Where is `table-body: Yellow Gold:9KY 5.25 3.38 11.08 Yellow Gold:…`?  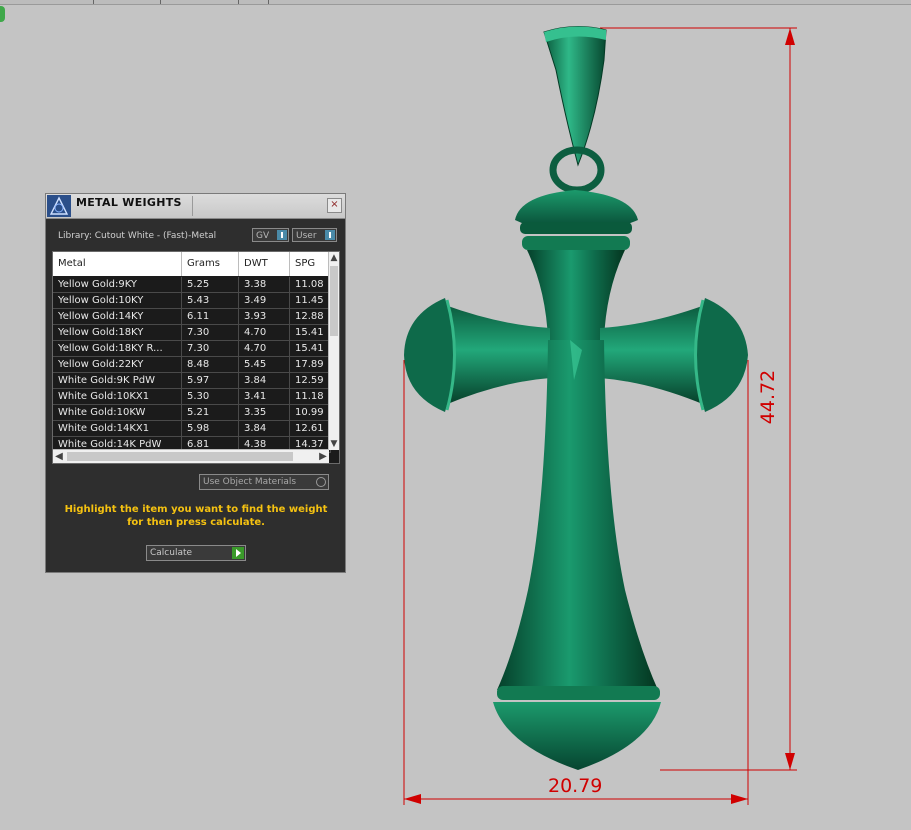 table-body: Yellow Gold:9KY 5.25 3.38 11.08 Yellow Gold:… is located at coordinates (192, 365).